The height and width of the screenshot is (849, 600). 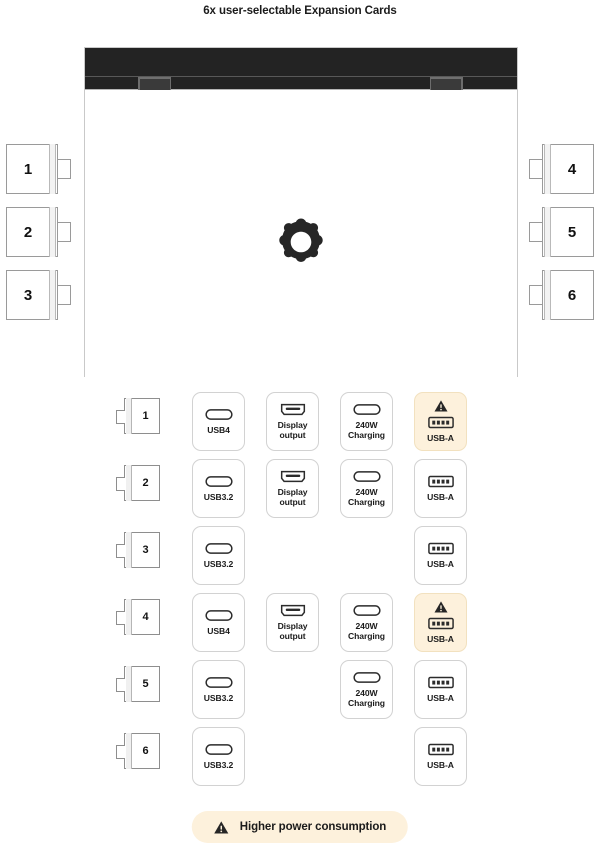 I want to click on bay-number: 5, so click(x=145, y=684).